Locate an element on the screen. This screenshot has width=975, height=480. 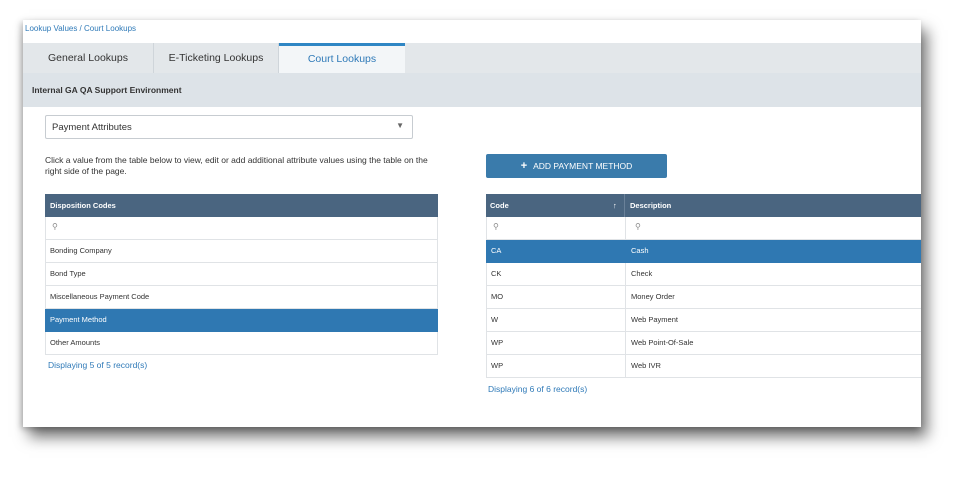
description-cell: Check is located at coordinates (642, 273).